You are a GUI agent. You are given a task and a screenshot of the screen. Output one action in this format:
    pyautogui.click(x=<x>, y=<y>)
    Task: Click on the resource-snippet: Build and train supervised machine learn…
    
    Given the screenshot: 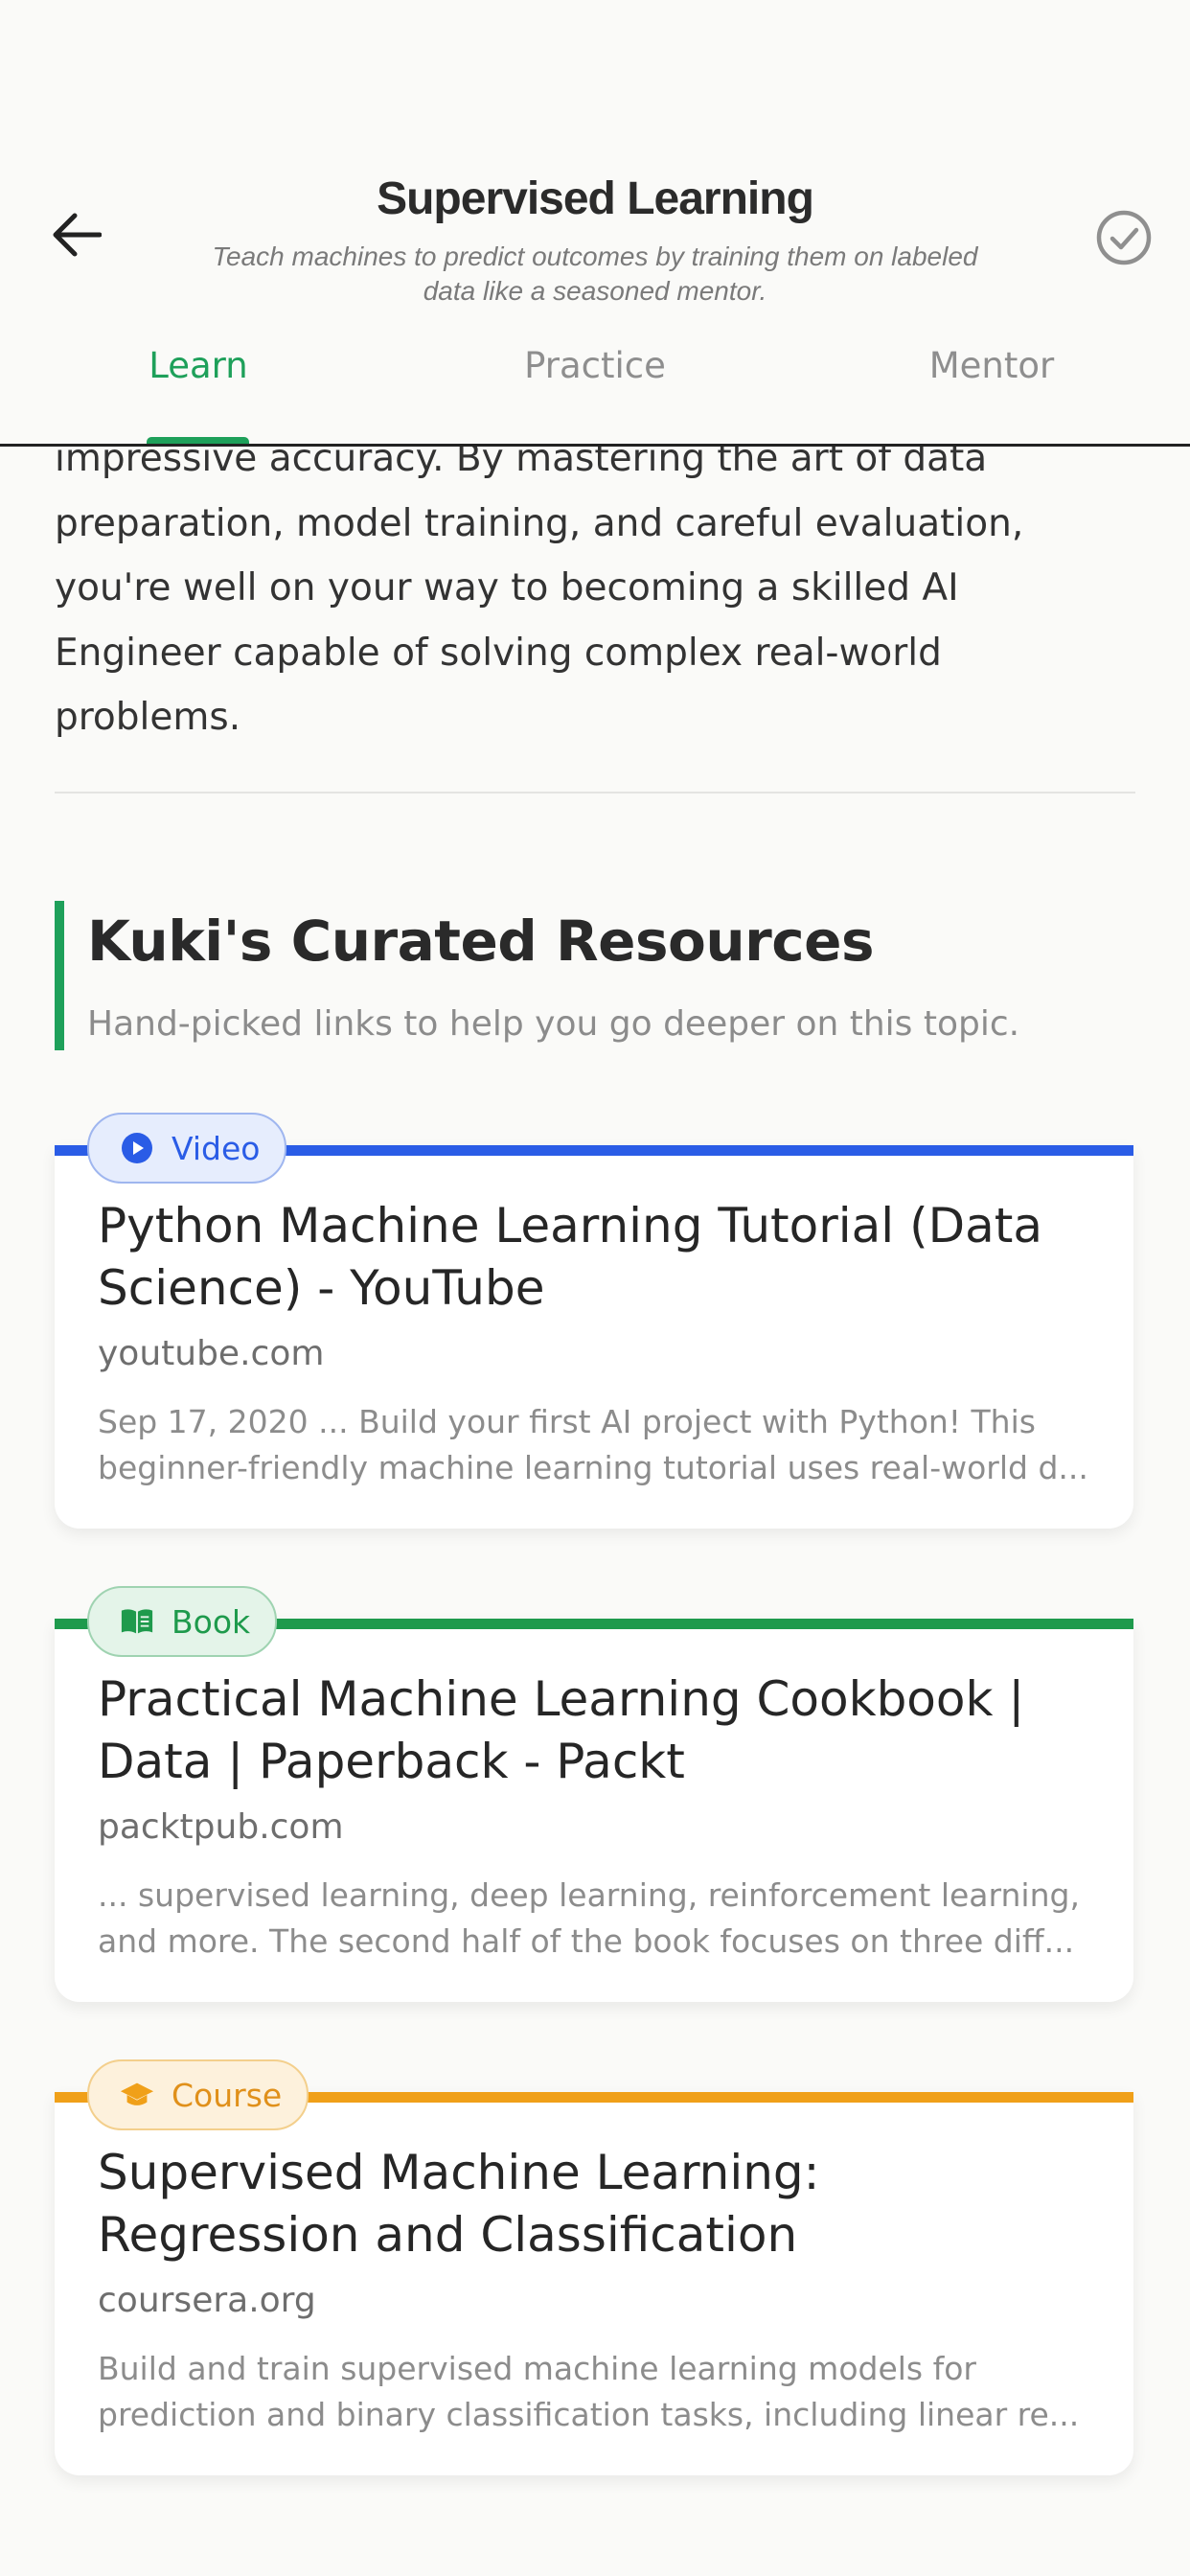 What is the action you would take?
    pyautogui.click(x=589, y=2391)
    